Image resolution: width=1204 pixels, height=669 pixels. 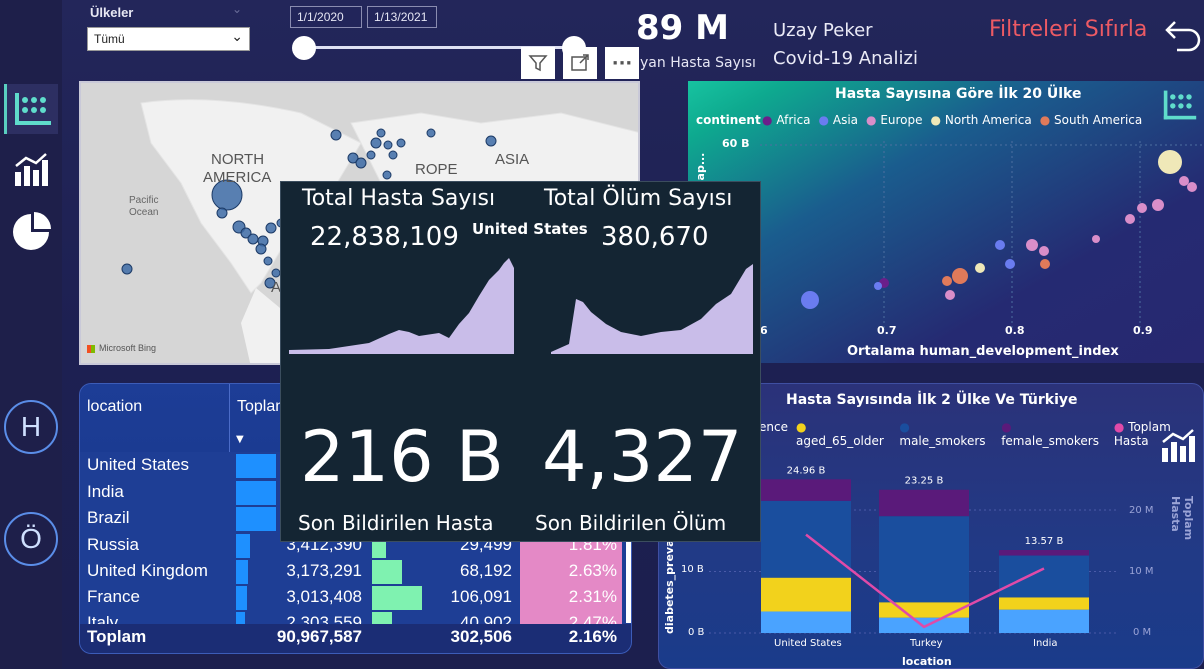 What do you see at coordinates (698, 63) in the screenshot?
I see `kpi-label: yan Hasta Sayısı` at bounding box center [698, 63].